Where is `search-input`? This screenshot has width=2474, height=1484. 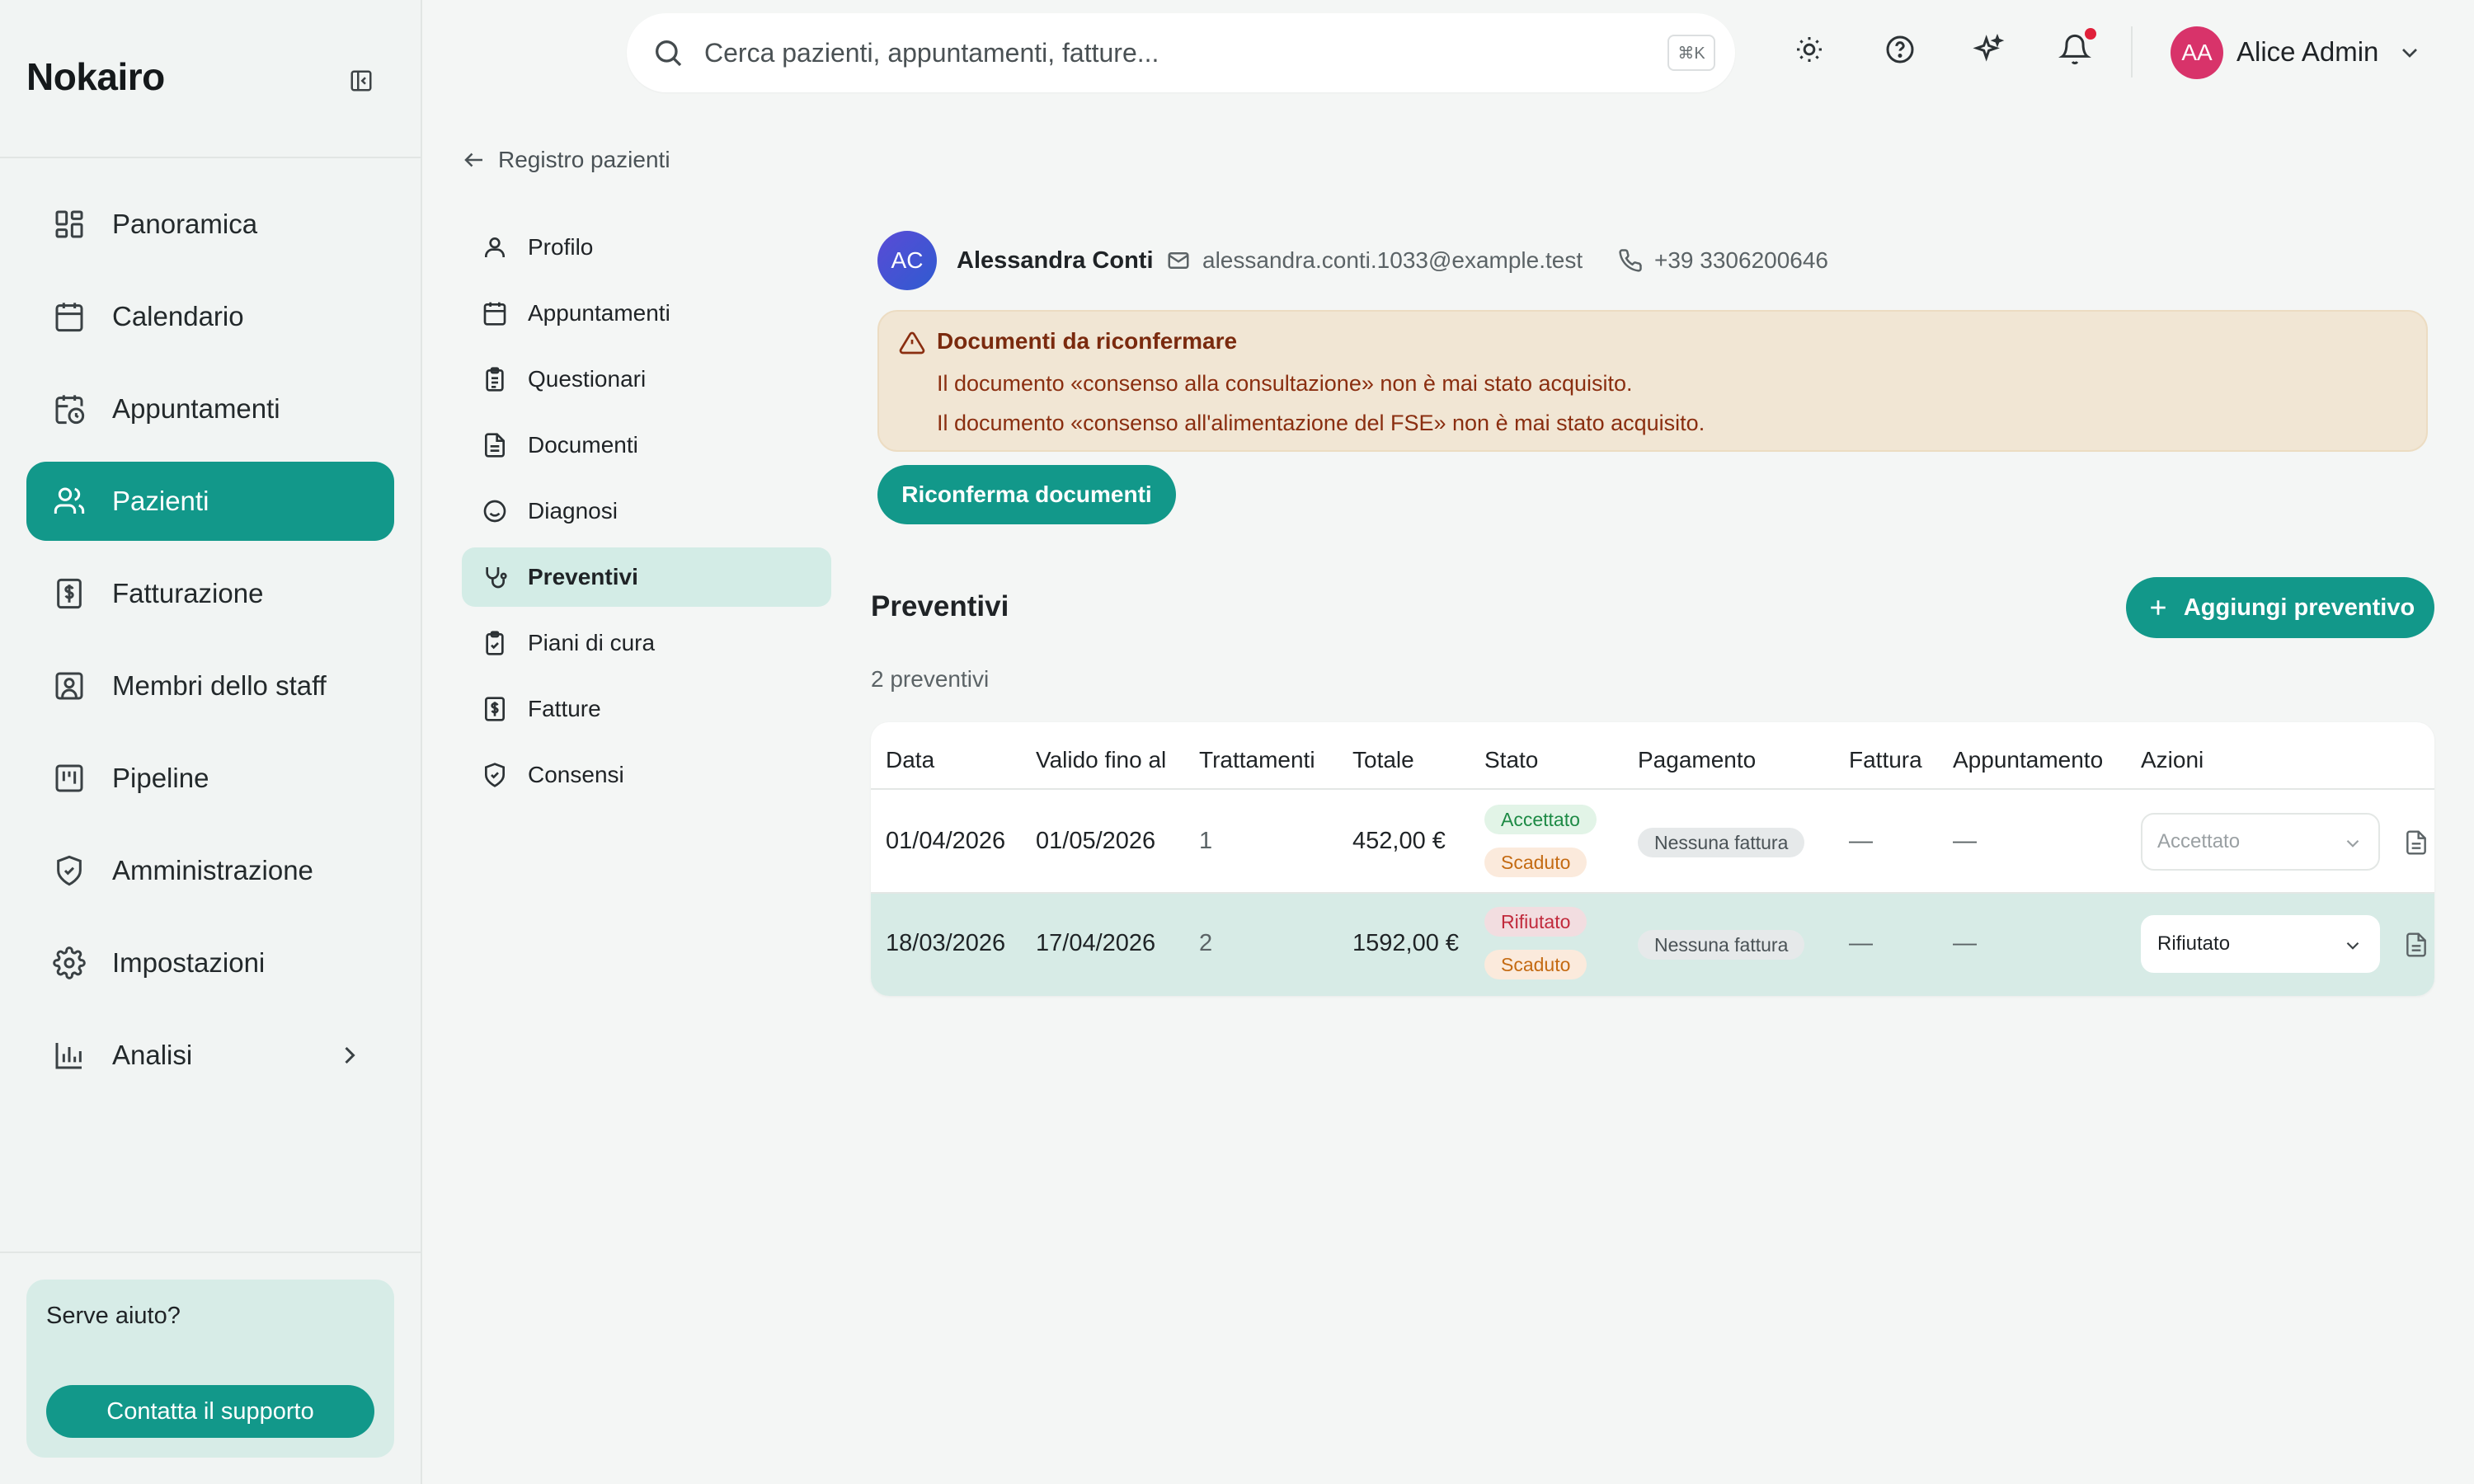
search-input is located at coordinates (1137, 53).